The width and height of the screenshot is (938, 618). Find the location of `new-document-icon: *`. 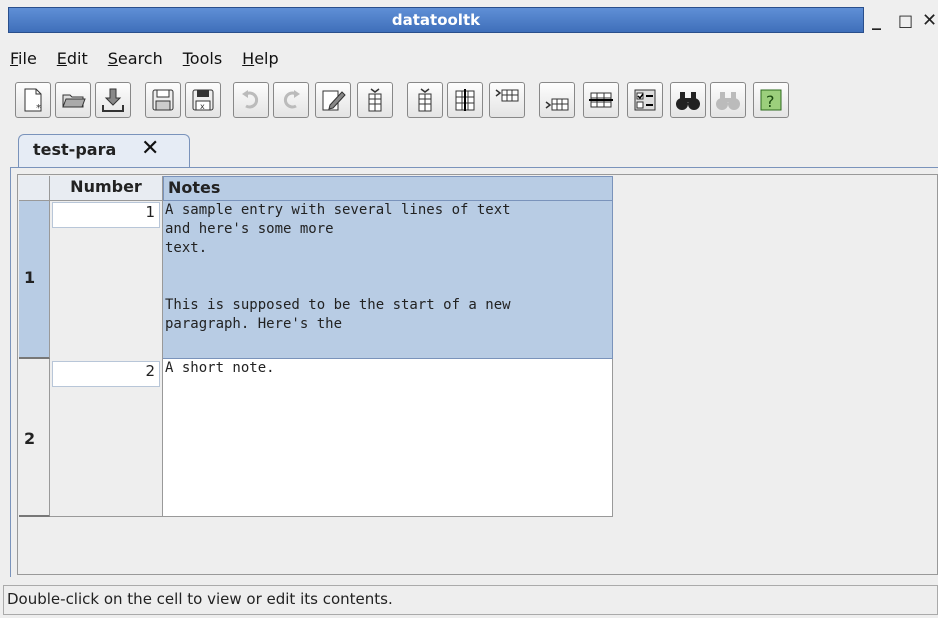

new-document-icon: * is located at coordinates (33, 100).